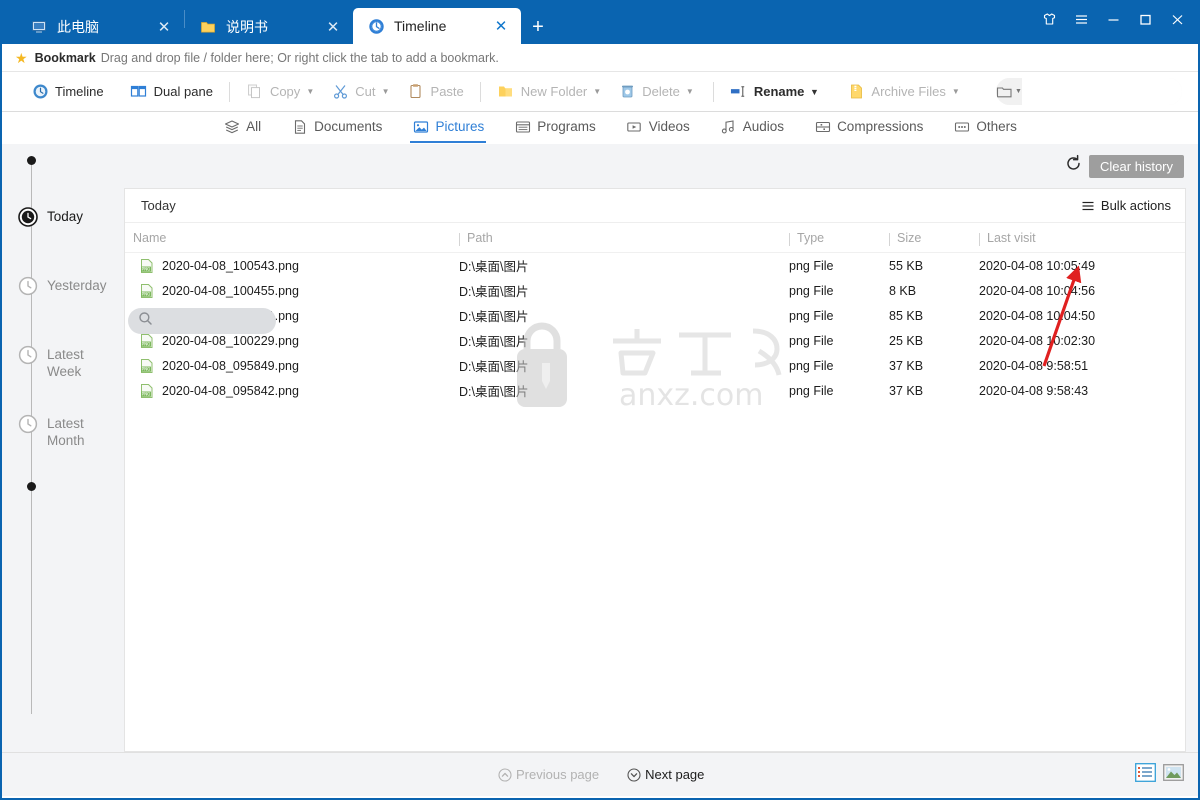 This screenshot has height=800, width=1200. I want to click on star-icon: ★, so click(21, 57).